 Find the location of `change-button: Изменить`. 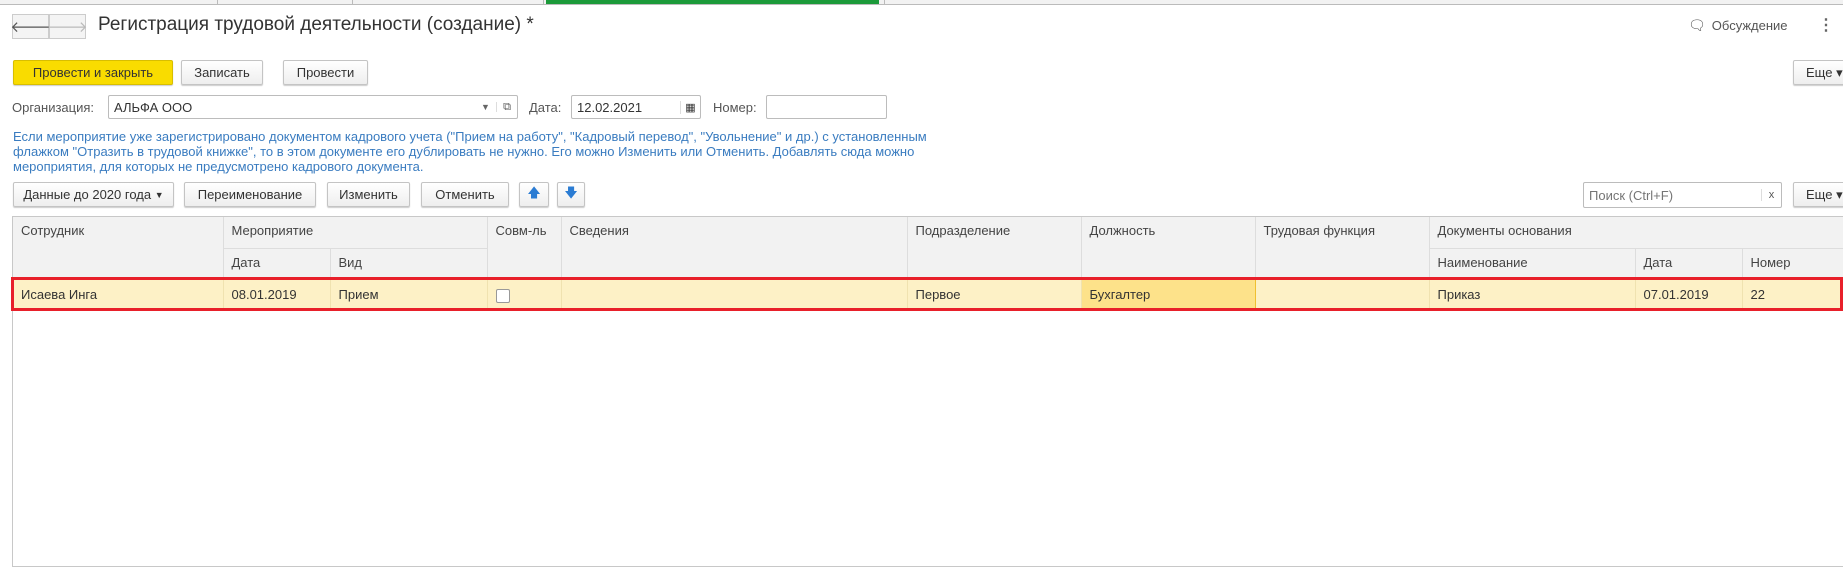

change-button: Изменить is located at coordinates (368, 194).